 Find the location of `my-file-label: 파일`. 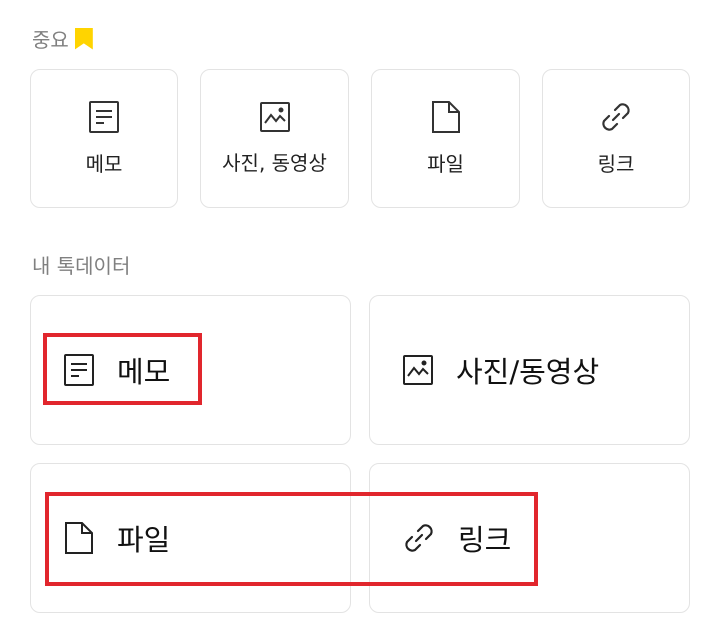

my-file-label: 파일 is located at coordinates (144, 540).